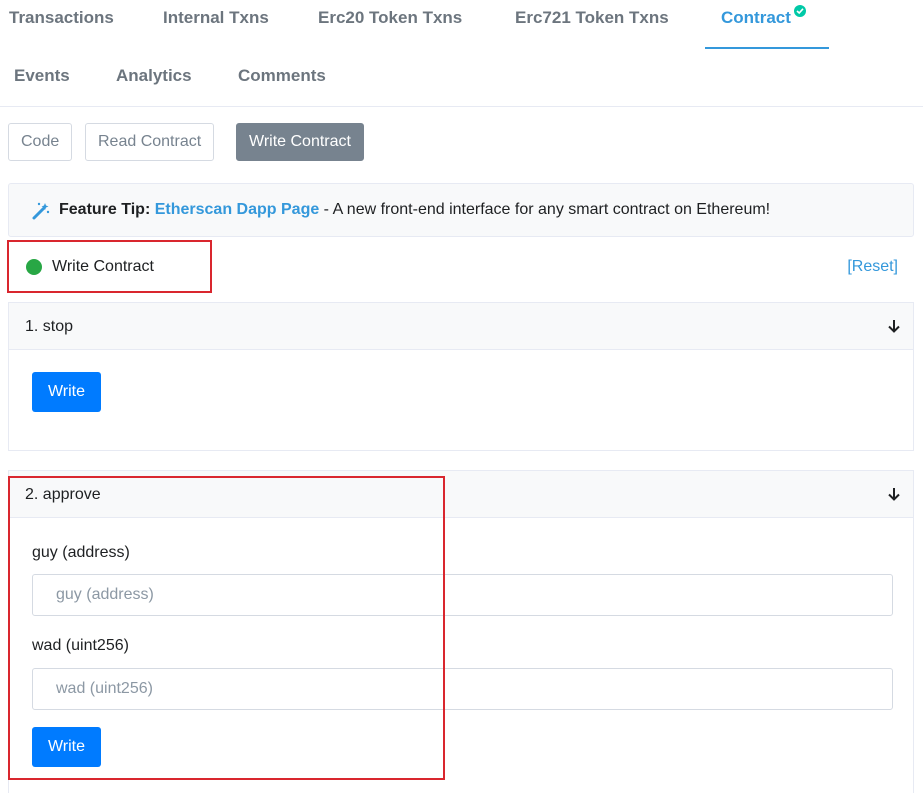 Image resolution: width=923 pixels, height=793 pixels. I want to click on guy-address-label: guy (address), so click(81, 552).